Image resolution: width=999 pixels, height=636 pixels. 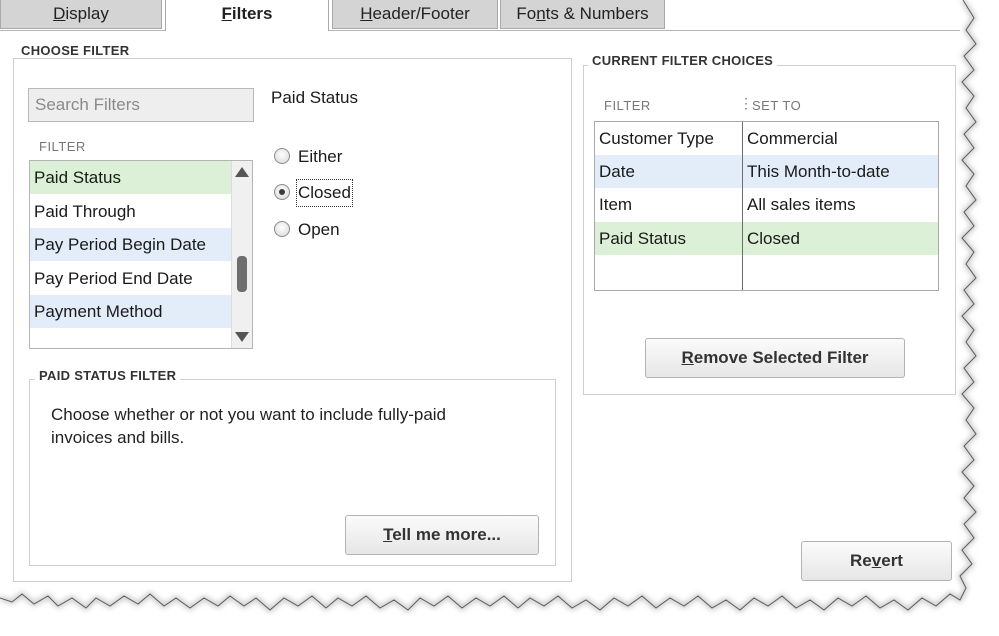 I want to click on radio-open-button, so click(x=282, y=229).